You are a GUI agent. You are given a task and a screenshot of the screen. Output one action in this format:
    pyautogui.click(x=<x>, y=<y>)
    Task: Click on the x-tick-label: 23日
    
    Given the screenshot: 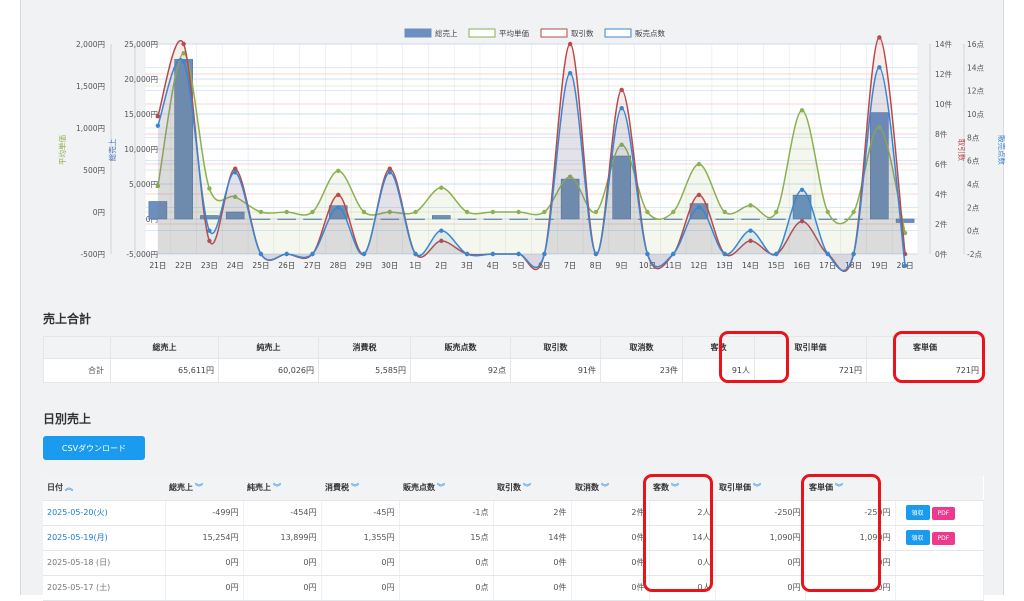 What is the action you would take?
    pyautogui.click(x=209, y=265)
    